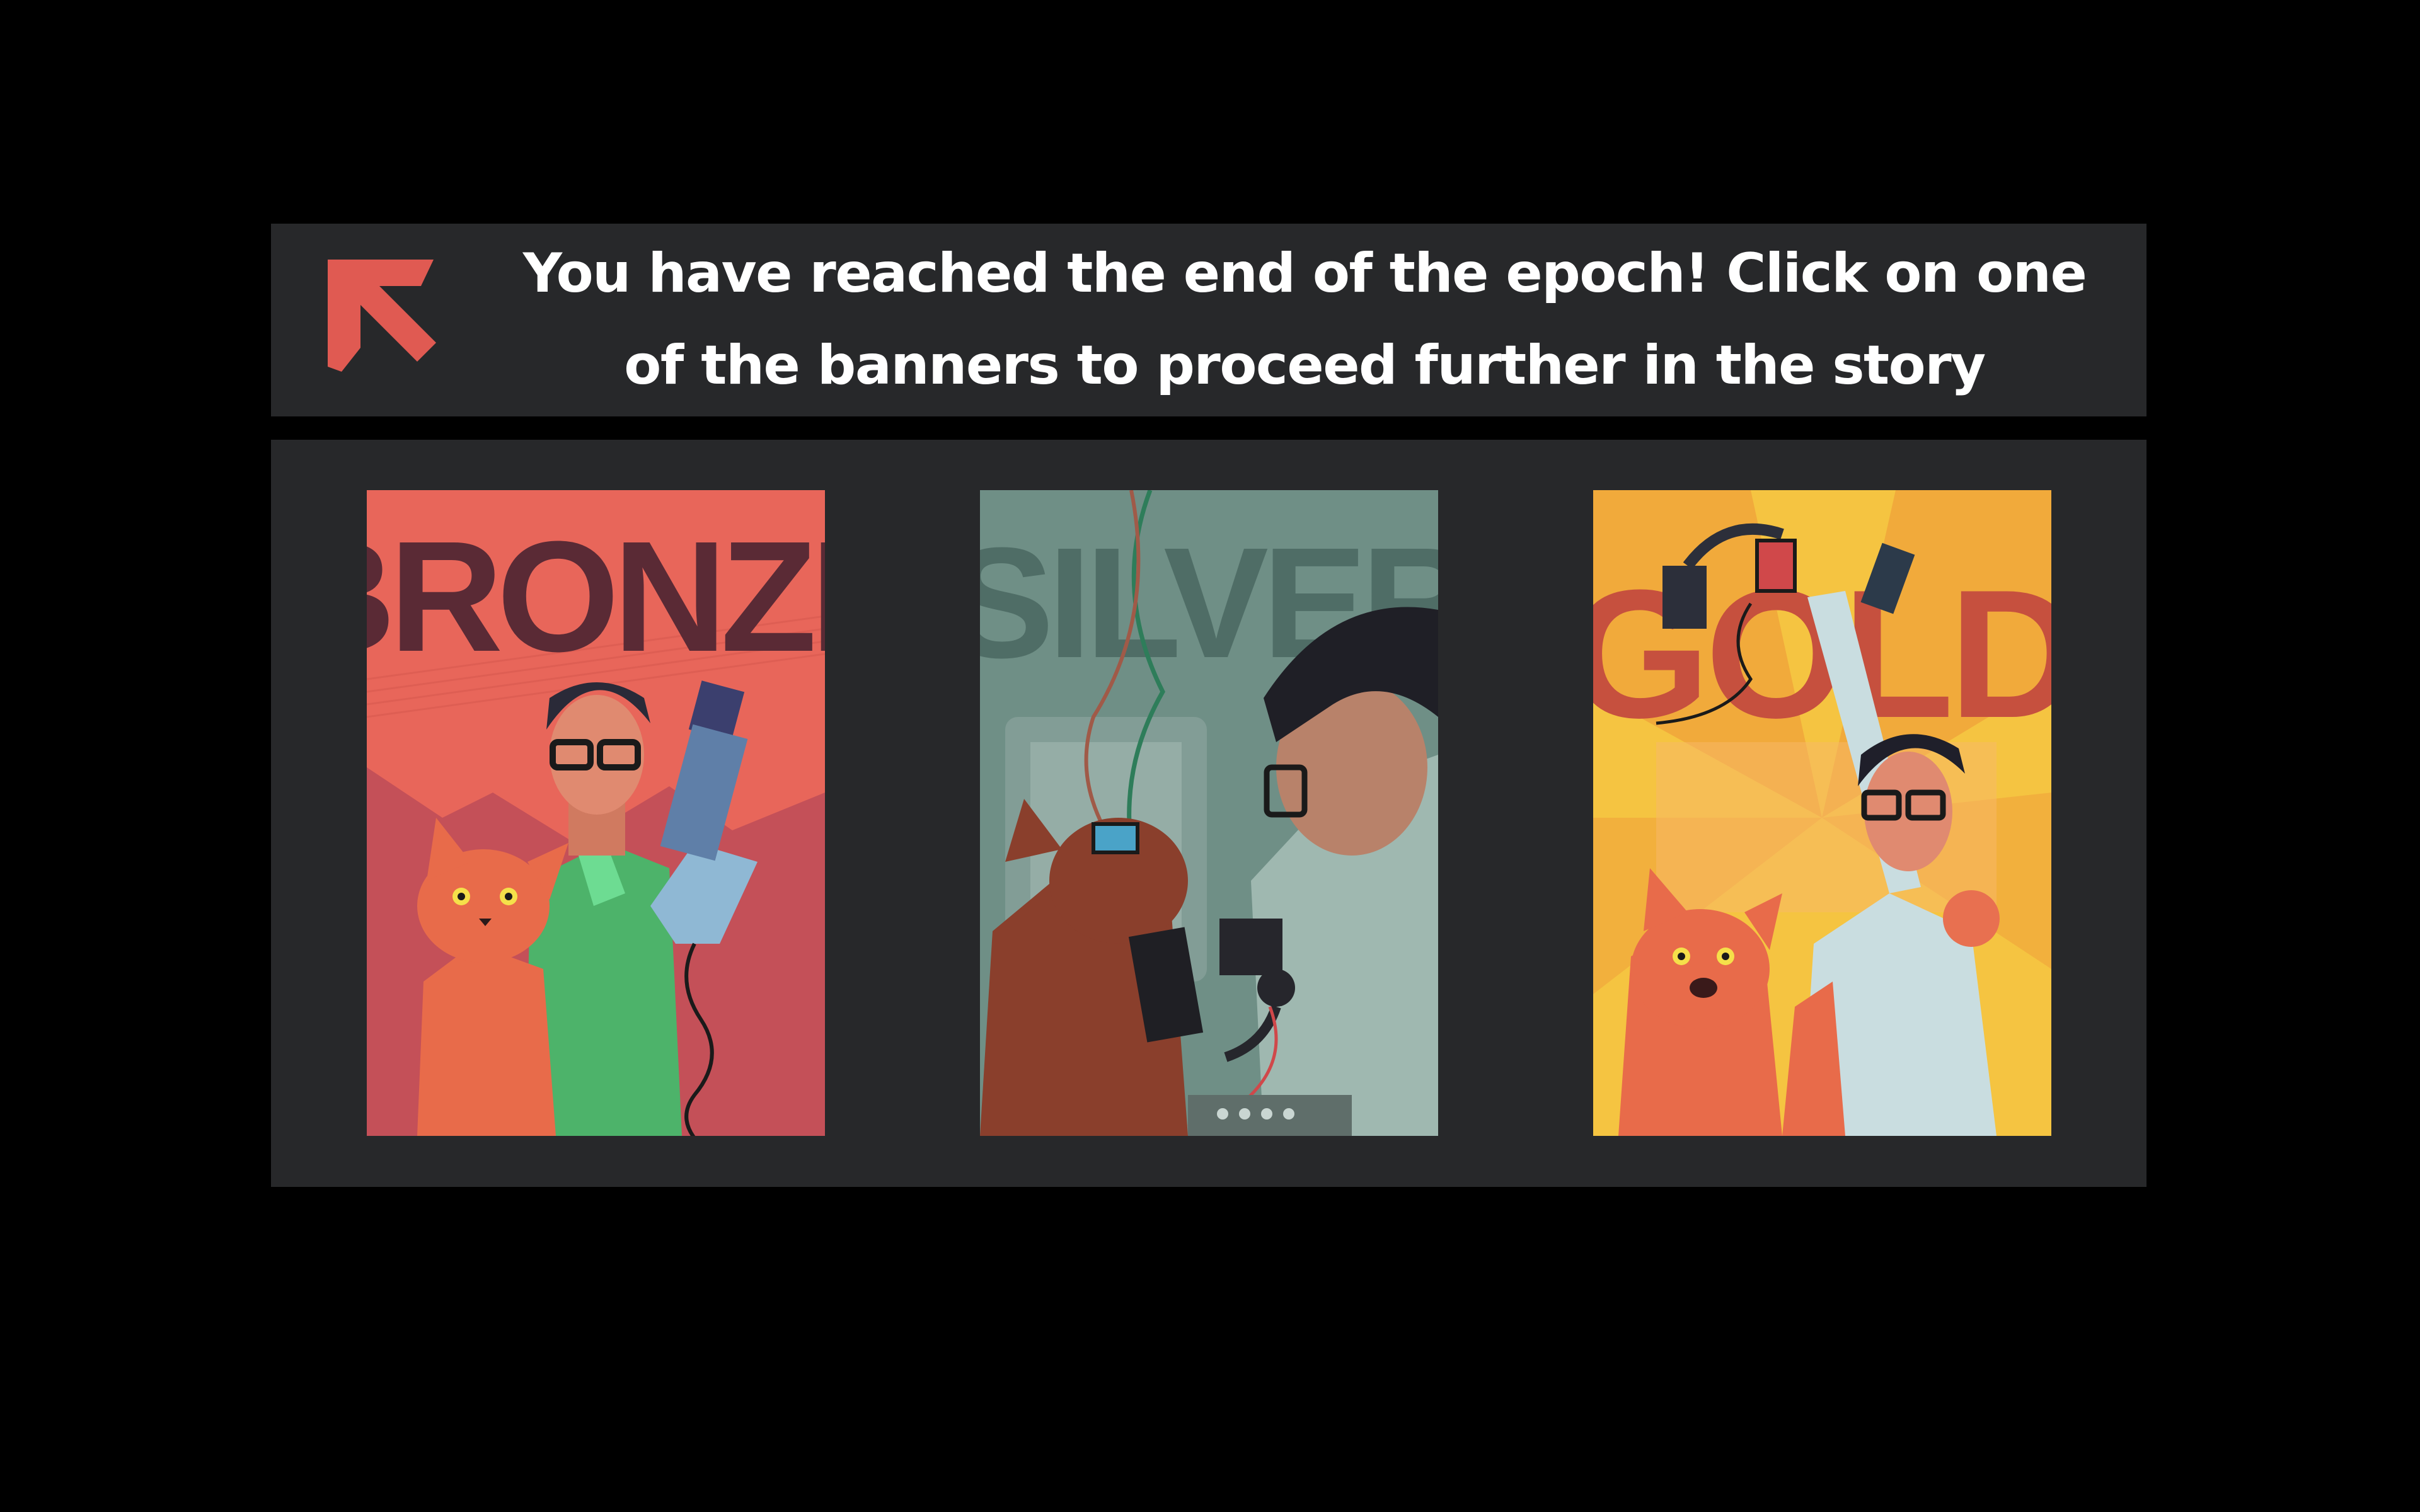 The height and width of the screenshot is (1512, 2420). I want to click on bronze-poster-art: BRONZE, so click(596, 813).